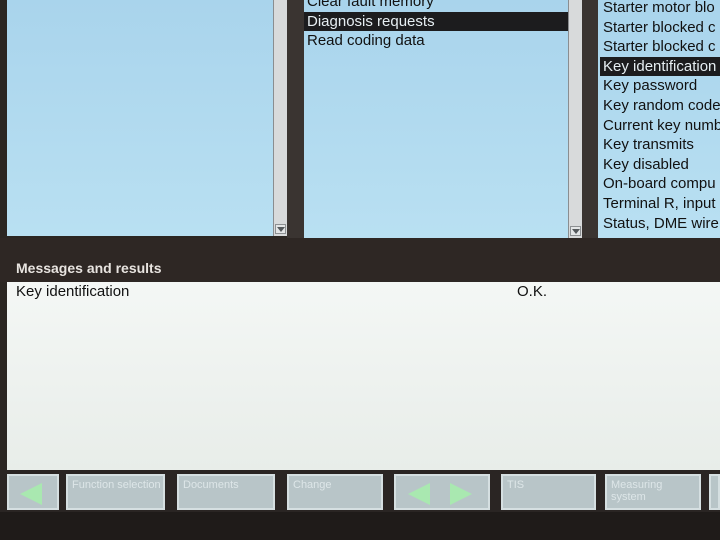  Describe the element at coordinates (660, 204) in the screenshot. I see `request-list-item: Terminal R, input` at that location.